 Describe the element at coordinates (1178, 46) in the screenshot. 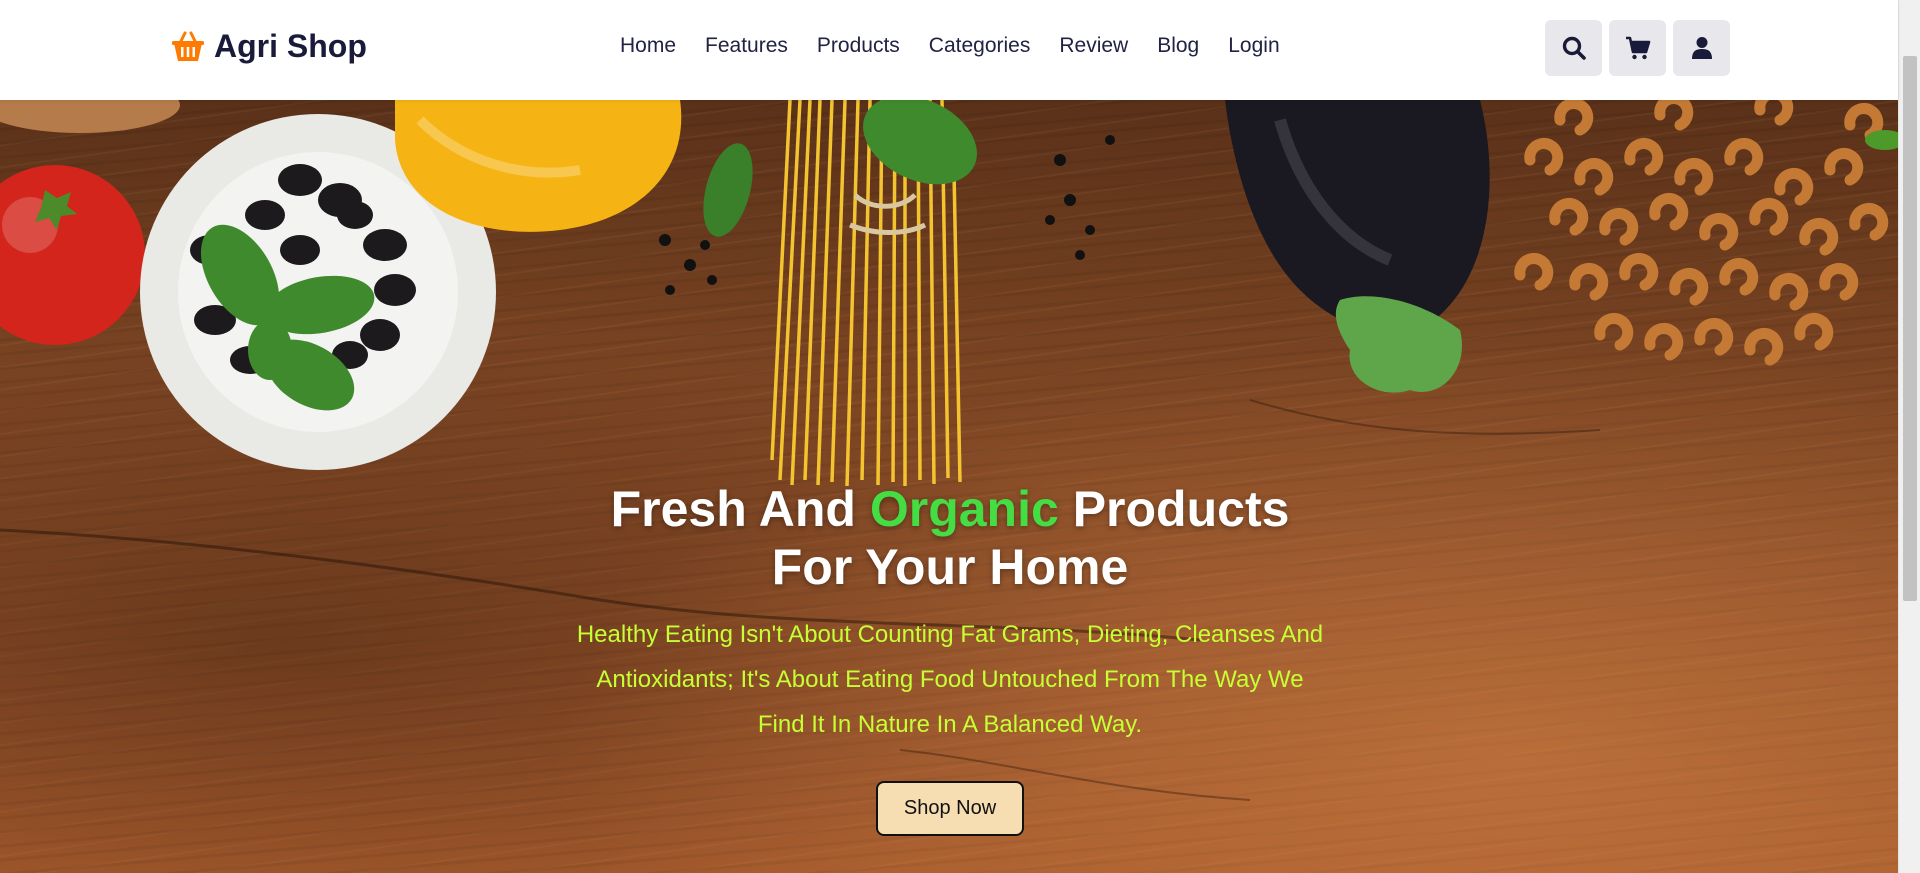

I see `nav-blog: Blog` at that location.